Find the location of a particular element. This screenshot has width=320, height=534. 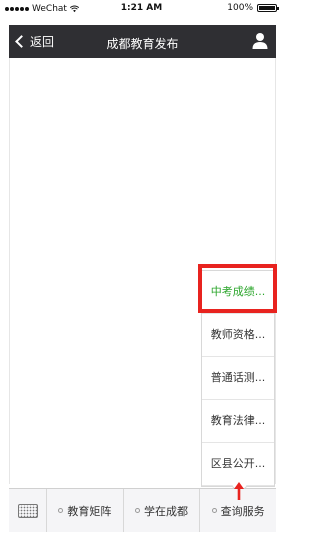

menu-tab-label: 查询服务 is located at coordinates (242, 511).